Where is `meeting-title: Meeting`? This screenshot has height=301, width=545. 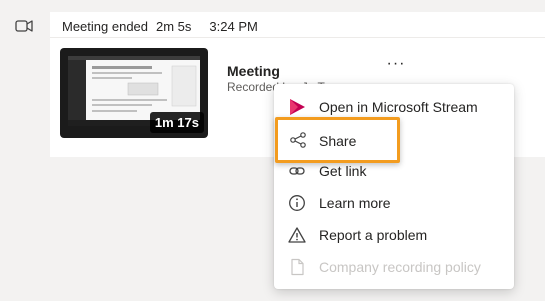 meeting-title: Meeting is located at coordinates (253, 71).